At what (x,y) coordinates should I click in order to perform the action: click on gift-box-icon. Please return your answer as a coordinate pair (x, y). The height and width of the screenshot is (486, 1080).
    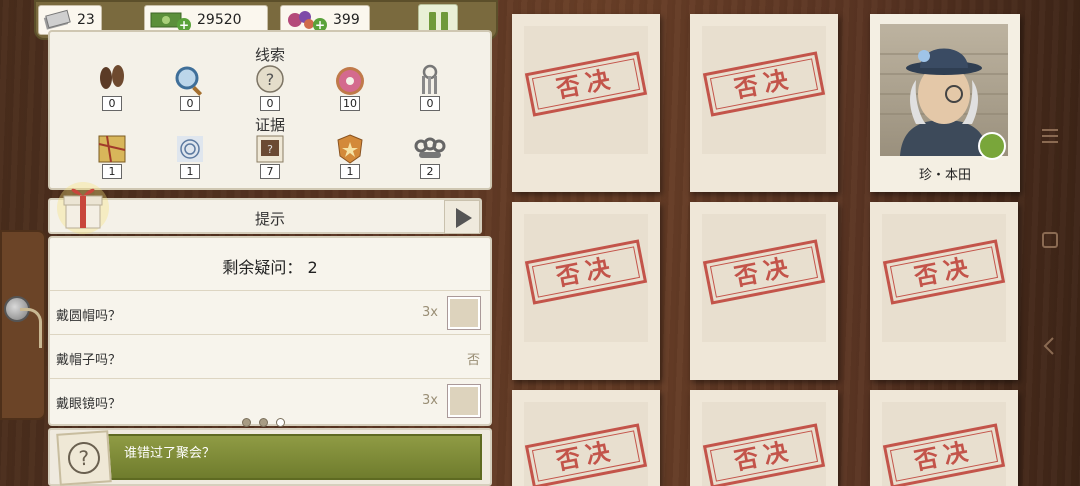
    Looking at the image, I should click on (83, 207).